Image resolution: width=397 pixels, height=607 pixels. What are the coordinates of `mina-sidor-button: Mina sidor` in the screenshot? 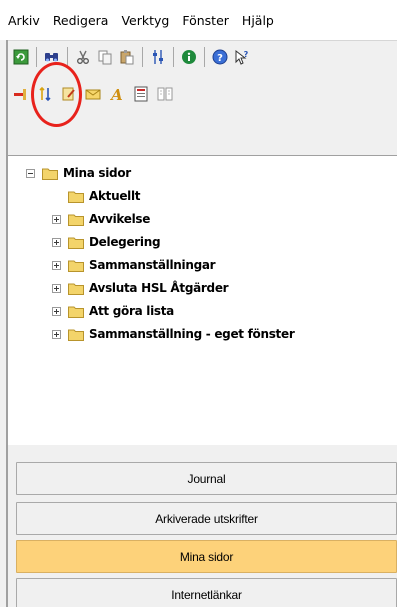 It's located at (206, 556).